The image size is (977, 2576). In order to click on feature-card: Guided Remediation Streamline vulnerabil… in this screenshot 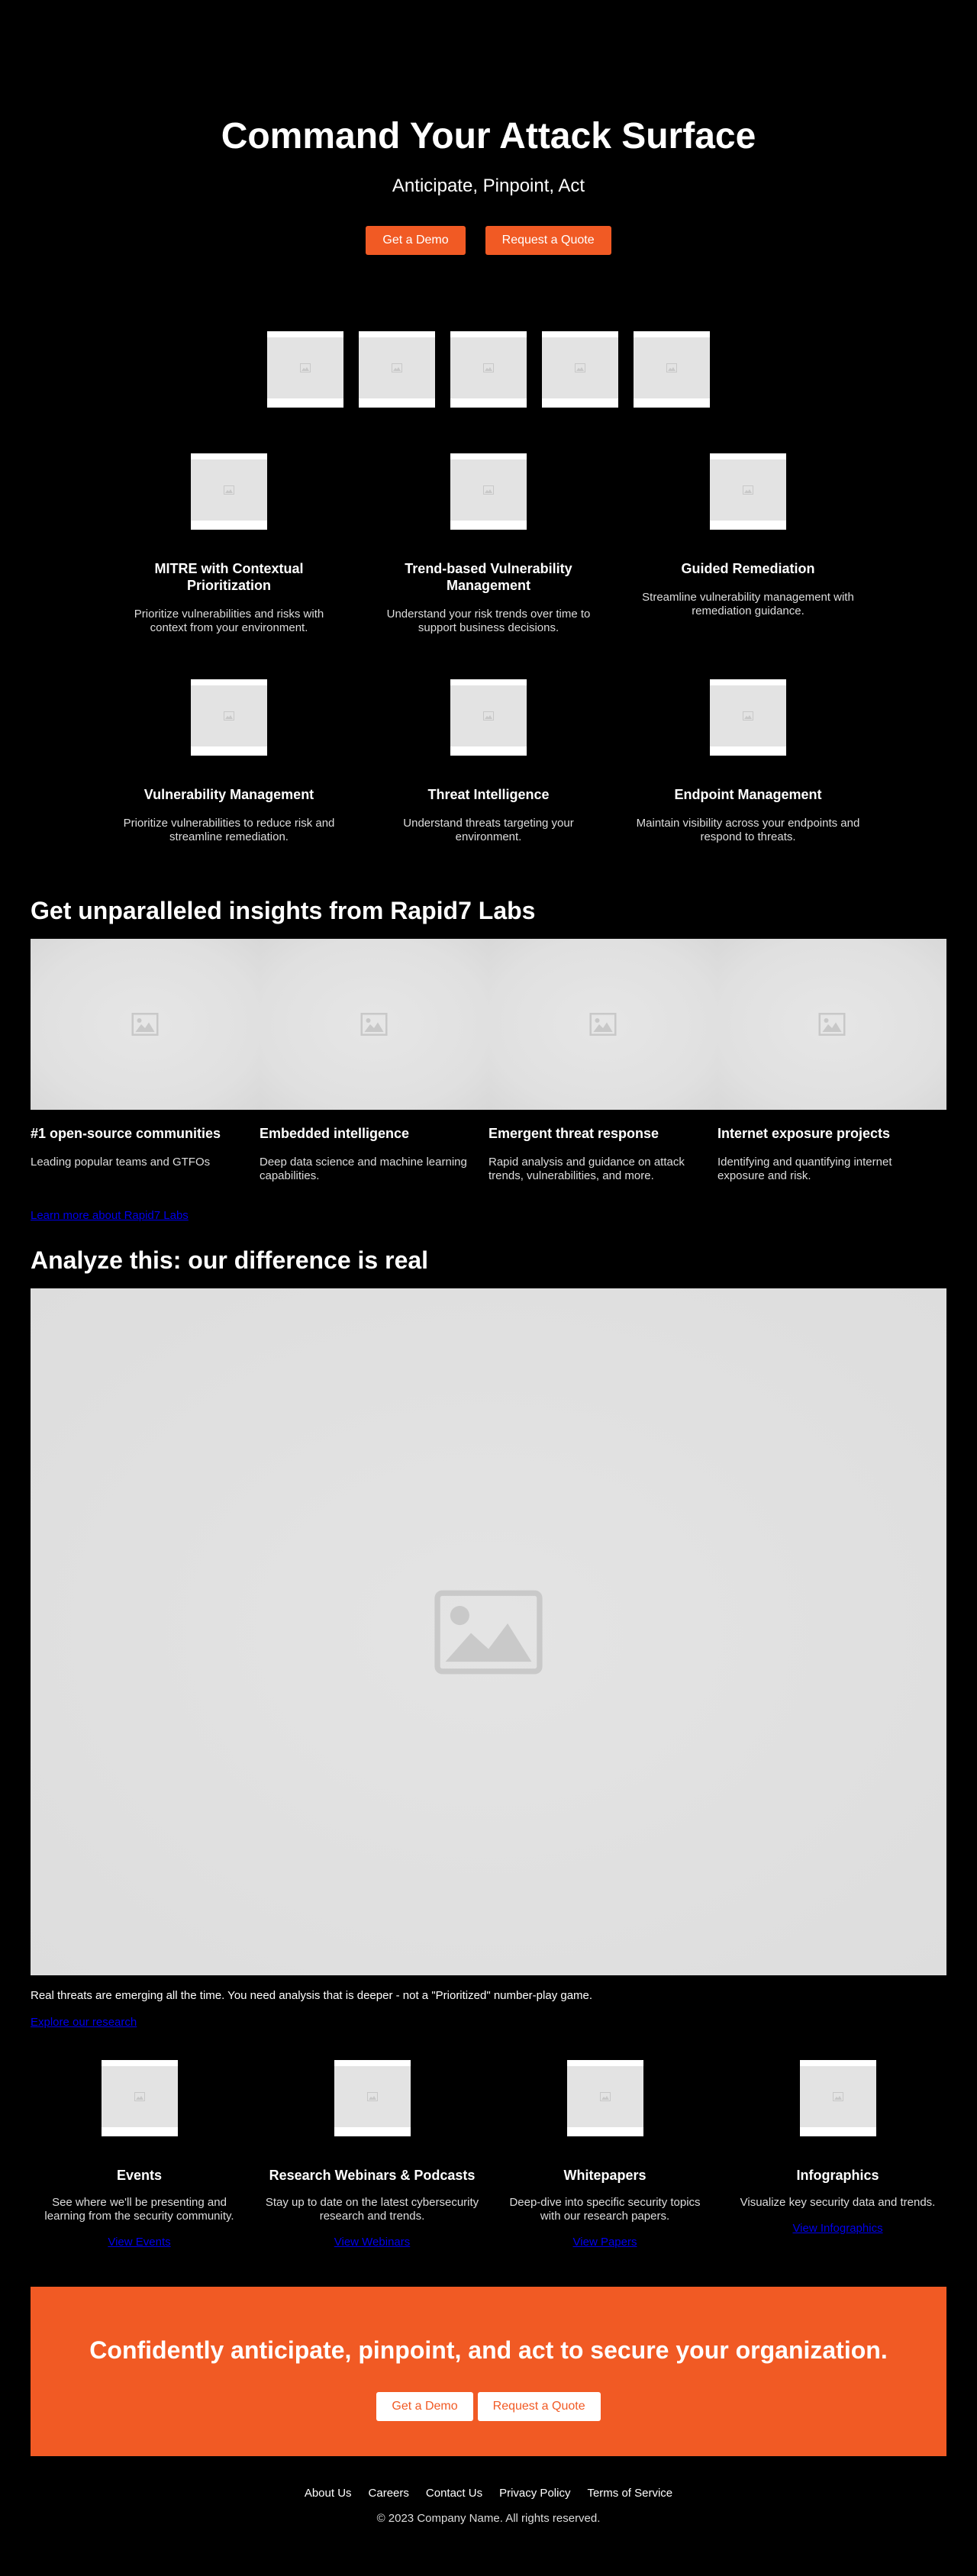, I will do `click(748, 544)`.